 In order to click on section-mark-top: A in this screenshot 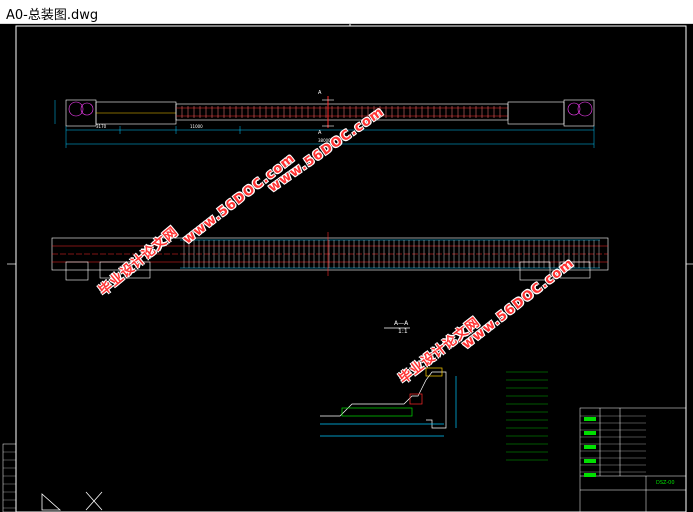, I will do `click(320, 93)`.